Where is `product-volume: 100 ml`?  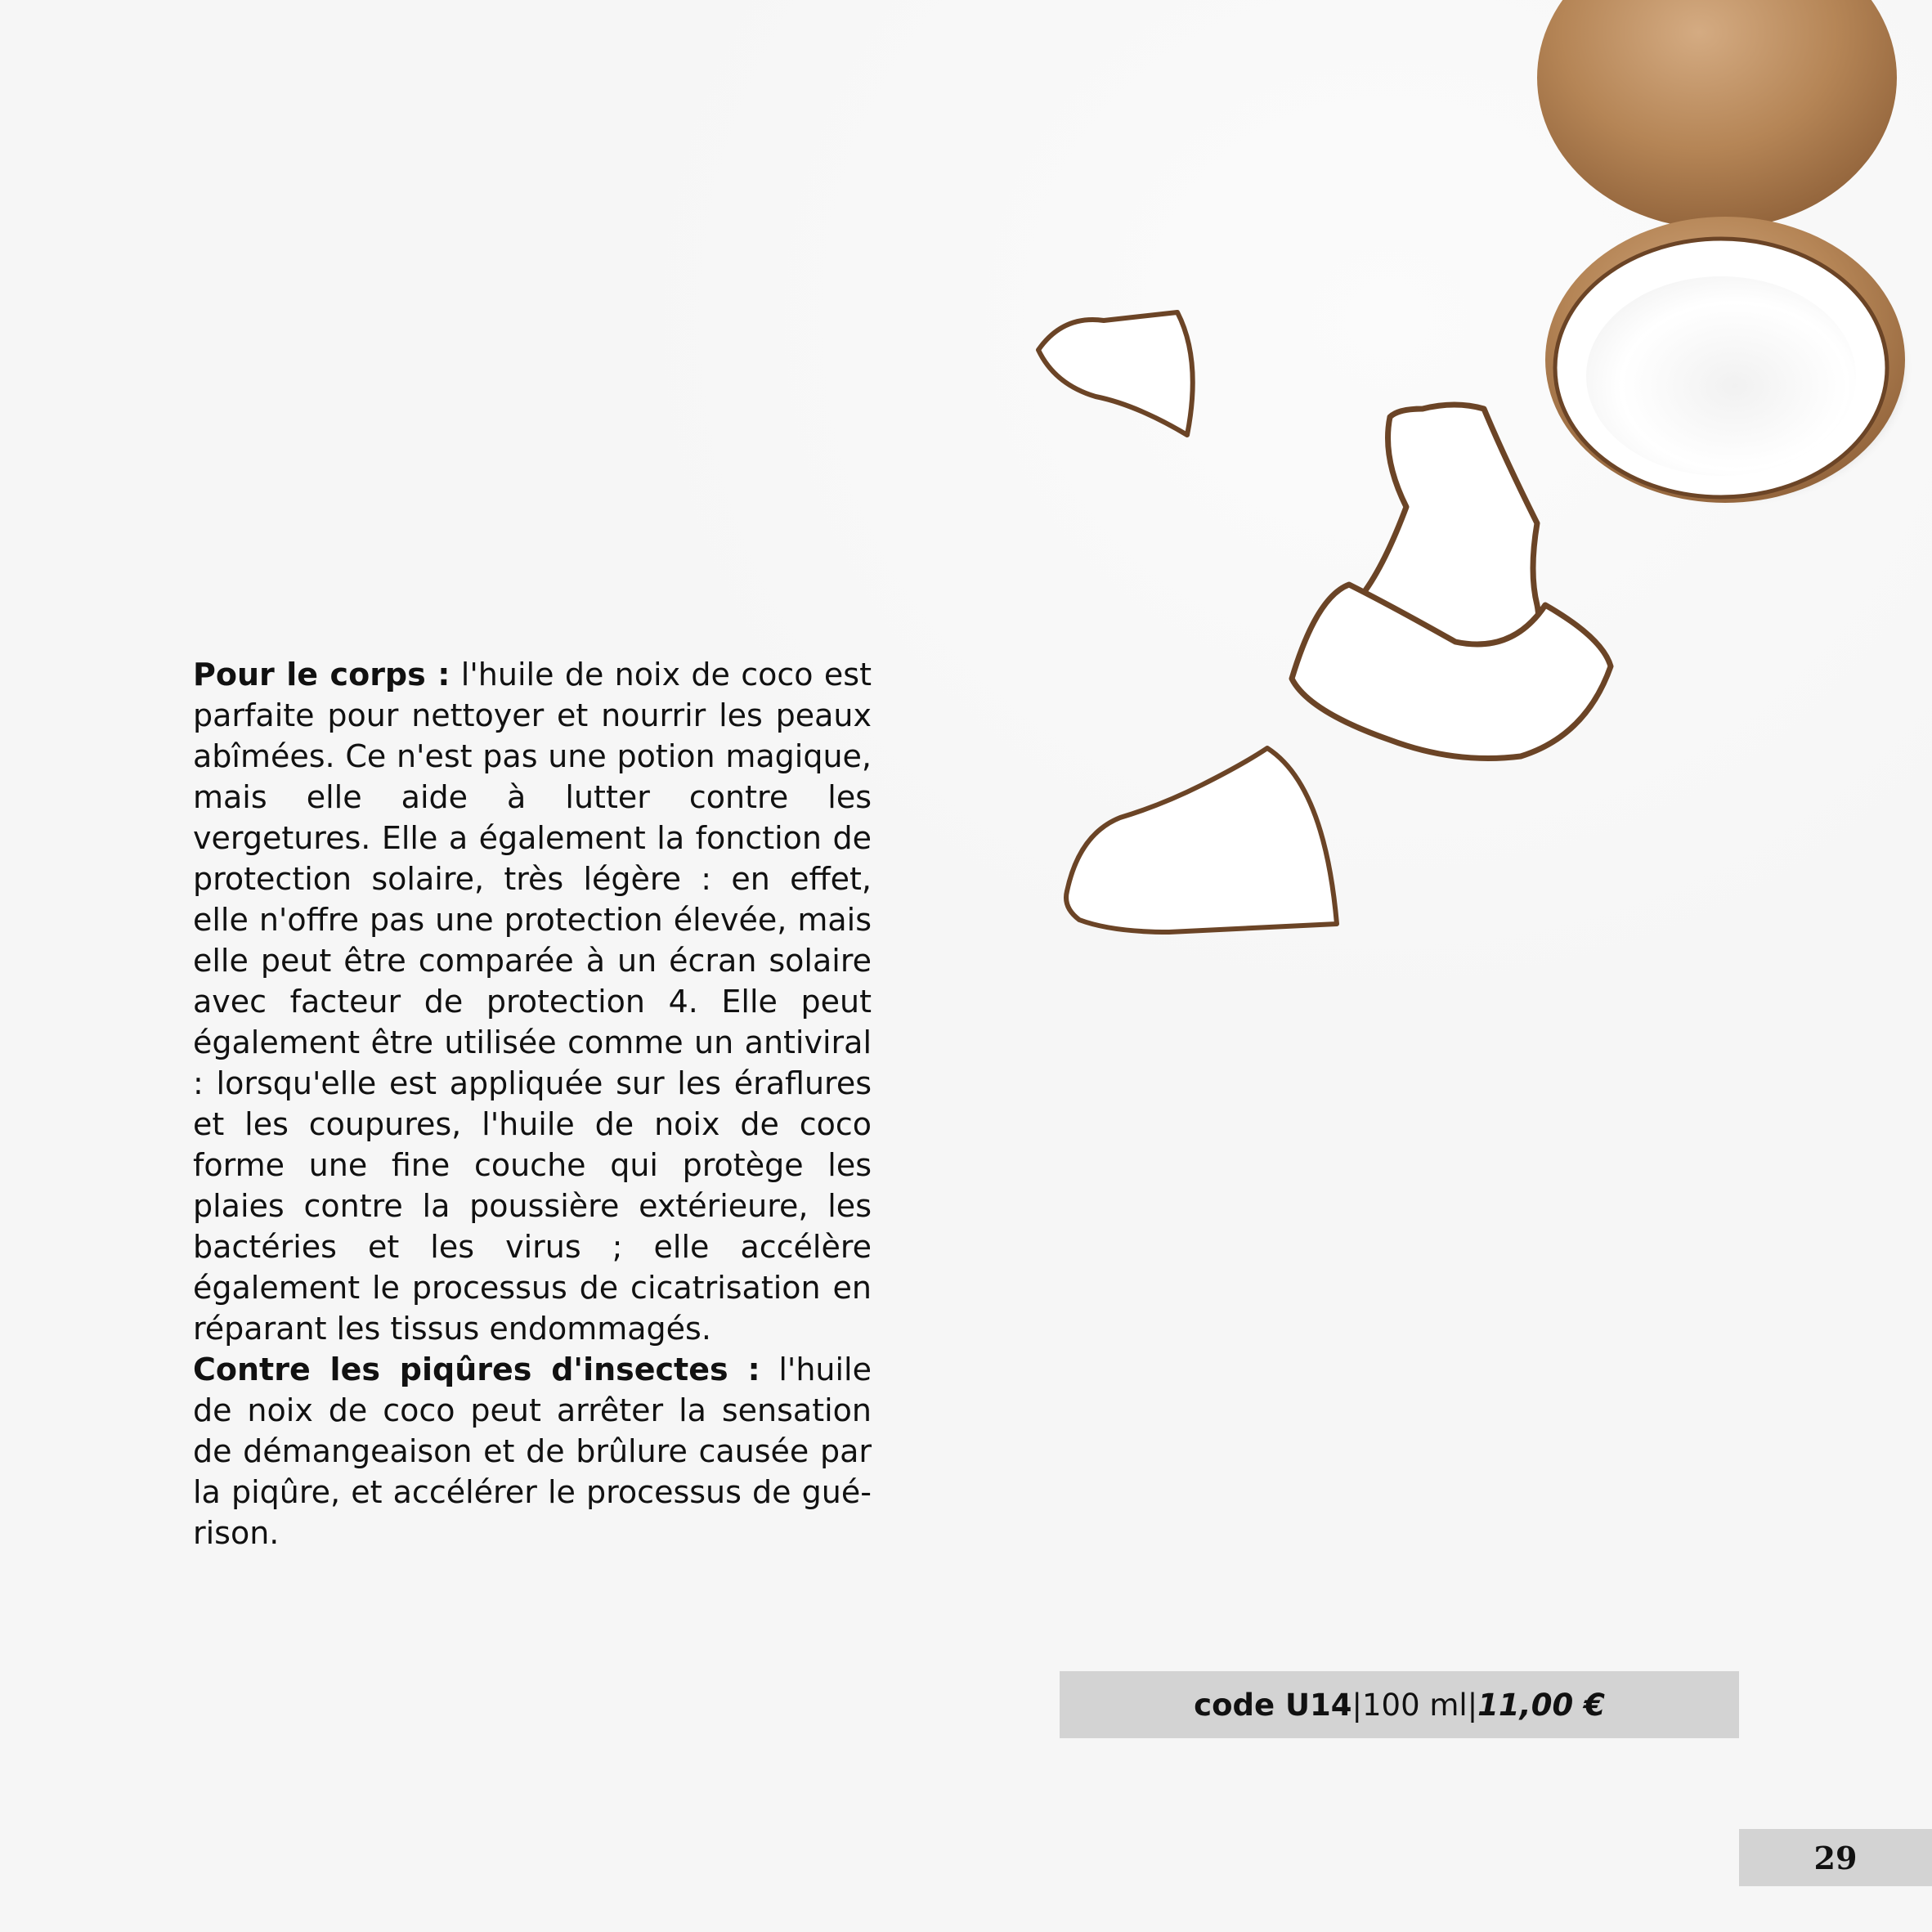
product-volume: 100 ml is located at coordinates (1414, 1705).